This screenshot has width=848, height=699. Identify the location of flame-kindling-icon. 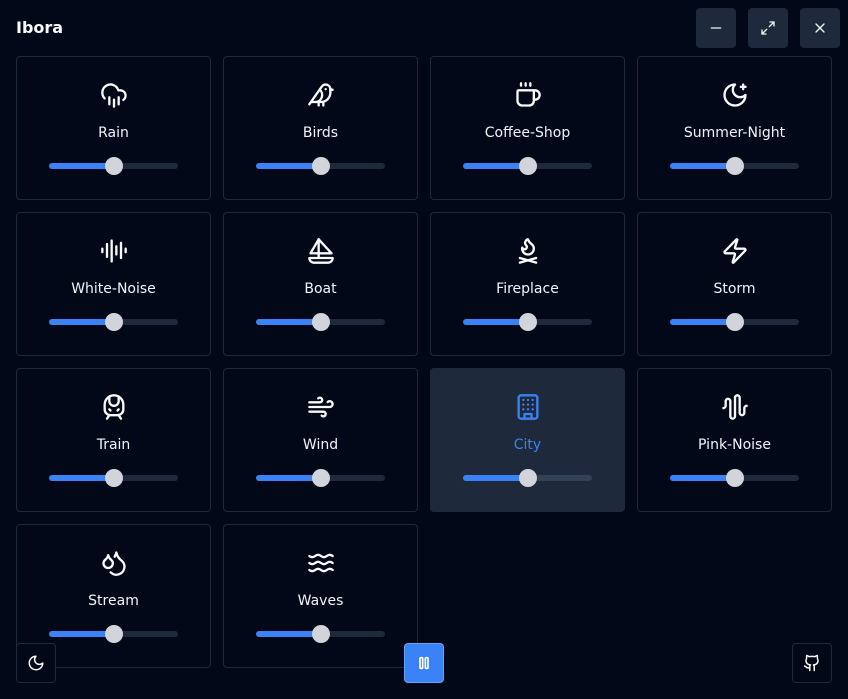
(528, 251).